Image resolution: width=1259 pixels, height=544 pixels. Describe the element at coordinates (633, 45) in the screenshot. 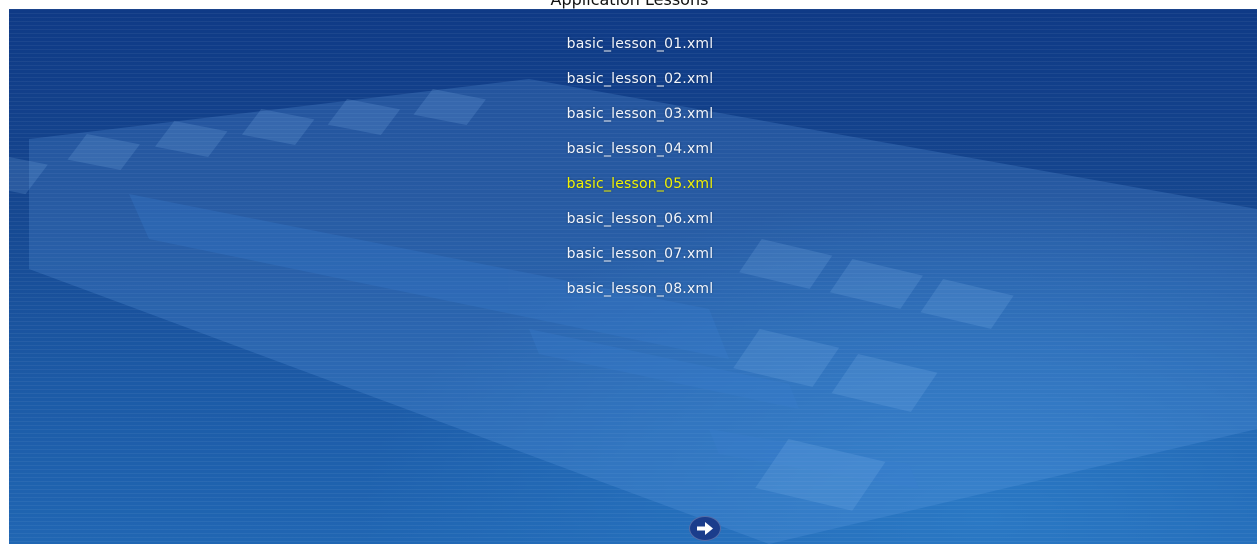

I see `lesson-item: basic_lesson_01.xml` at that location.